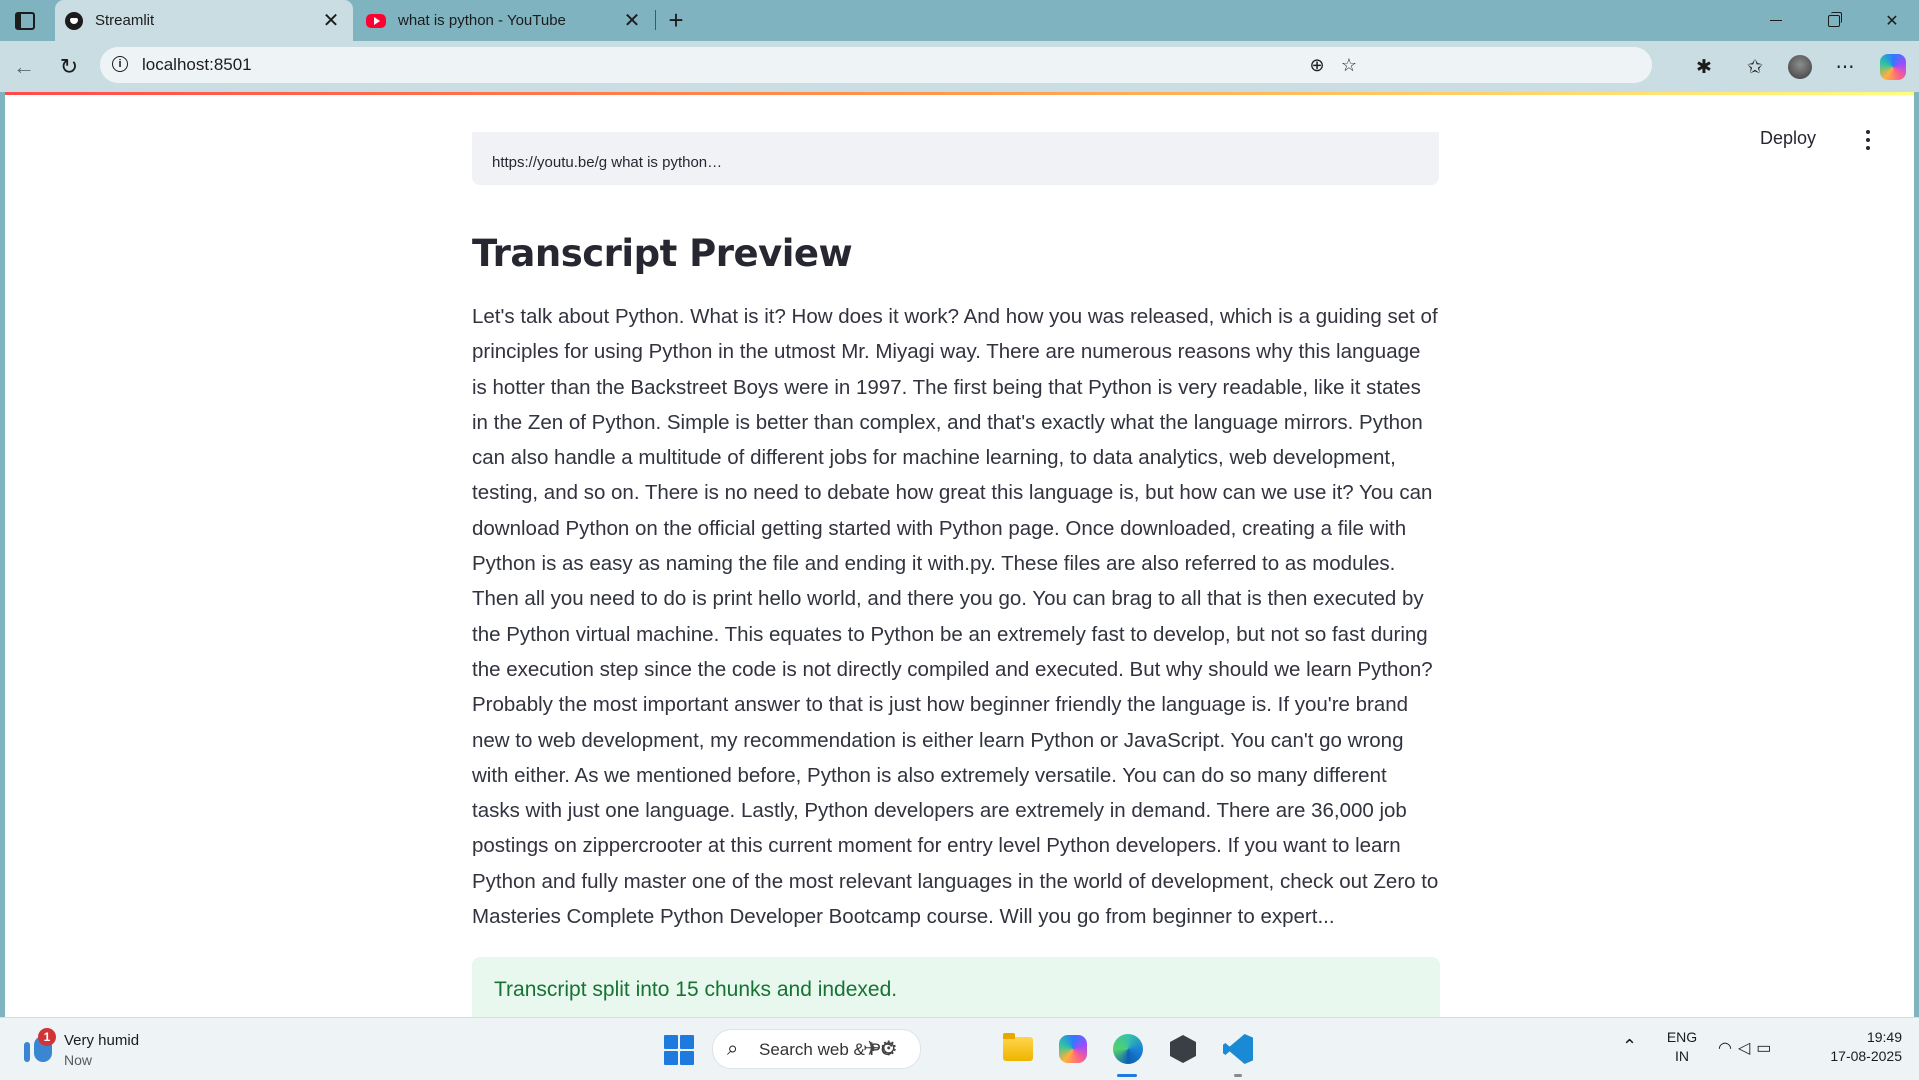 This screenshot has width=1919, height=1080. I want to click on tab-actions-button, so click(25, 21).